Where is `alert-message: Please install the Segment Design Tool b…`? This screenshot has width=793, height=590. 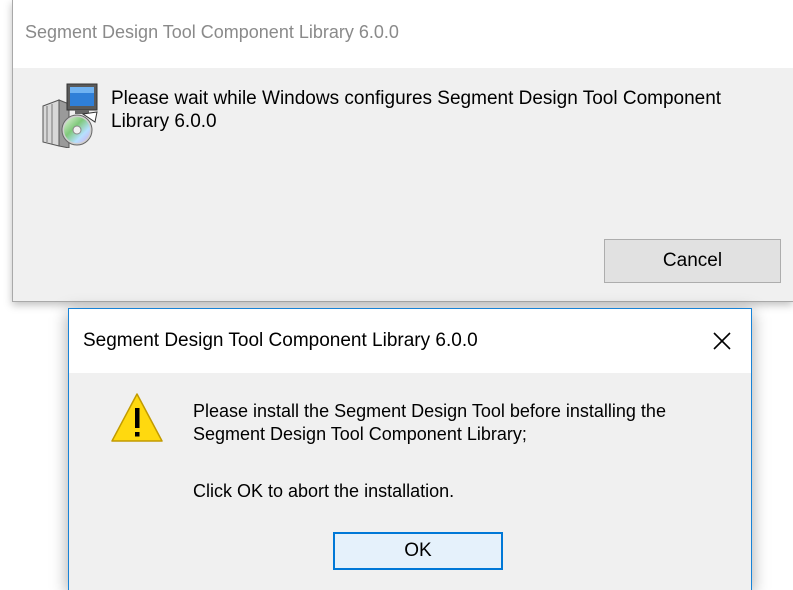
alert-message: Please install the Segment Design Tool b… is located at coordinates (429, 422).